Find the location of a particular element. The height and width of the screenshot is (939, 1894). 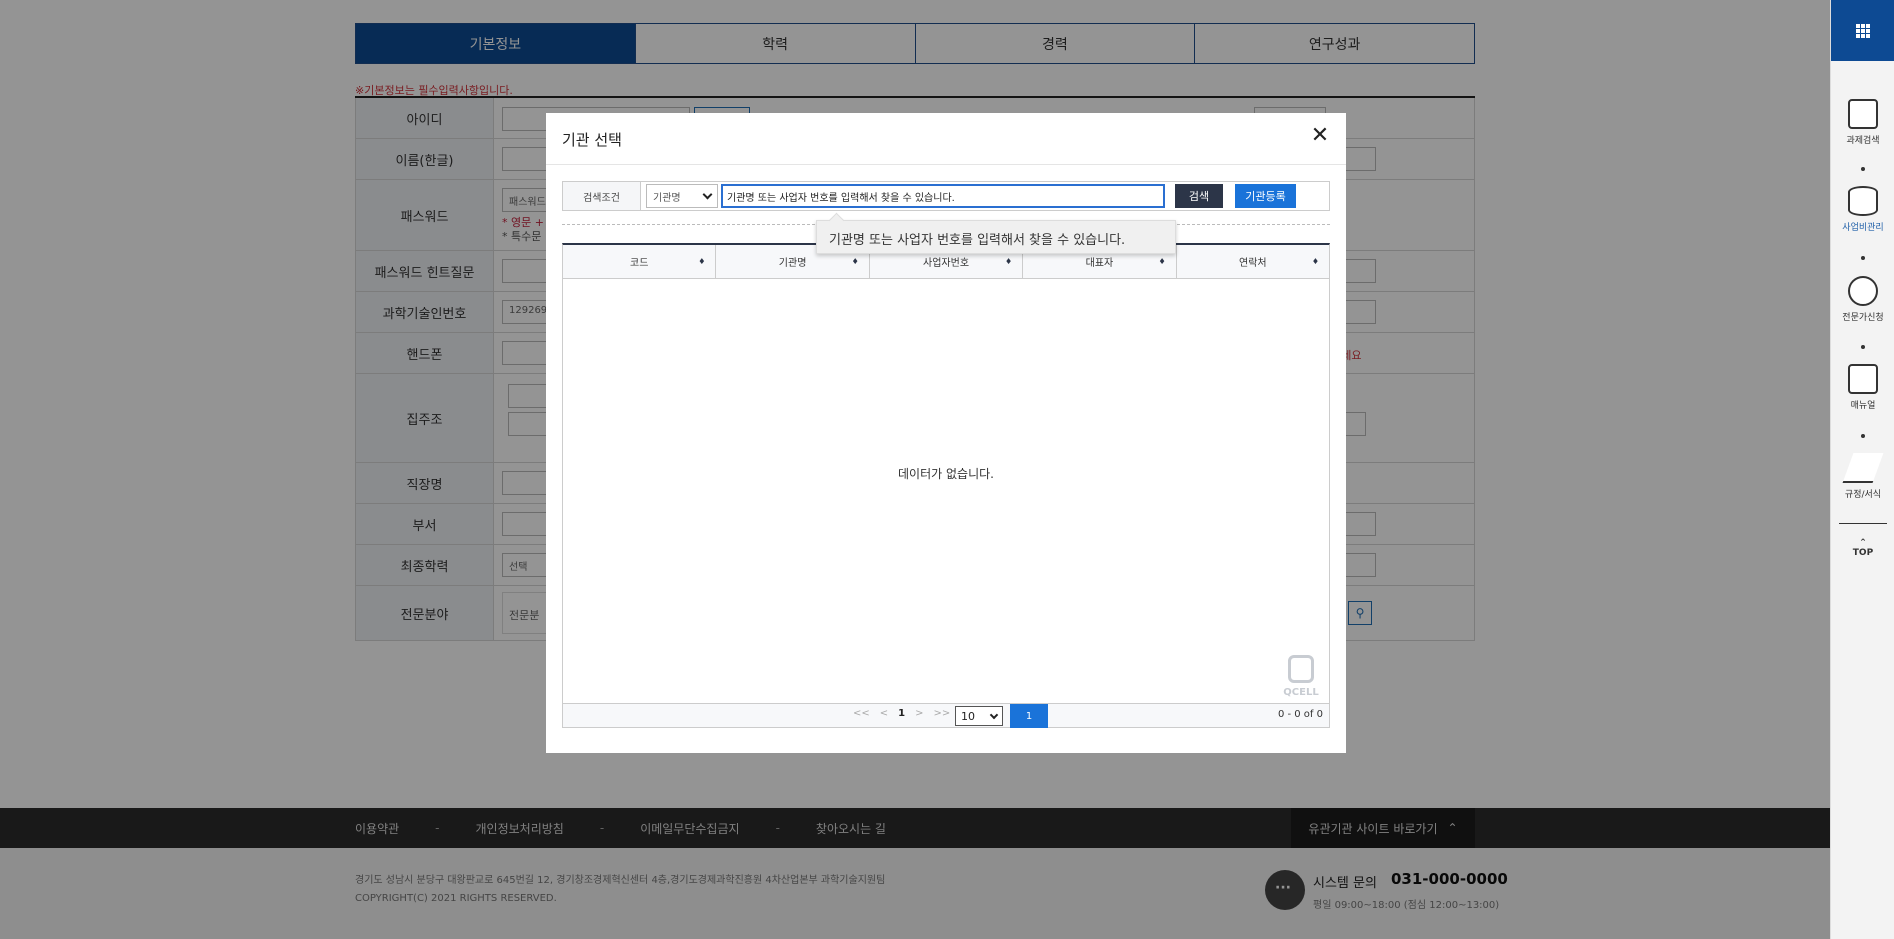

quick-item-label: 과제검색 is located at coordinates (1863, 141).